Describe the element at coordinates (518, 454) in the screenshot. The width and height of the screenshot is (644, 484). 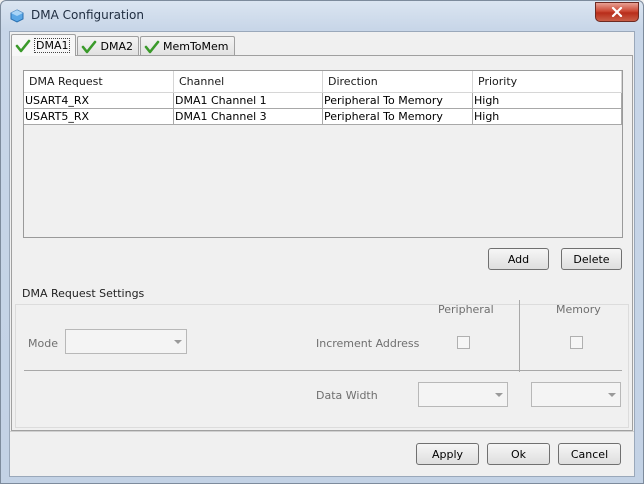
I see `ok-button: Ok` at that location.